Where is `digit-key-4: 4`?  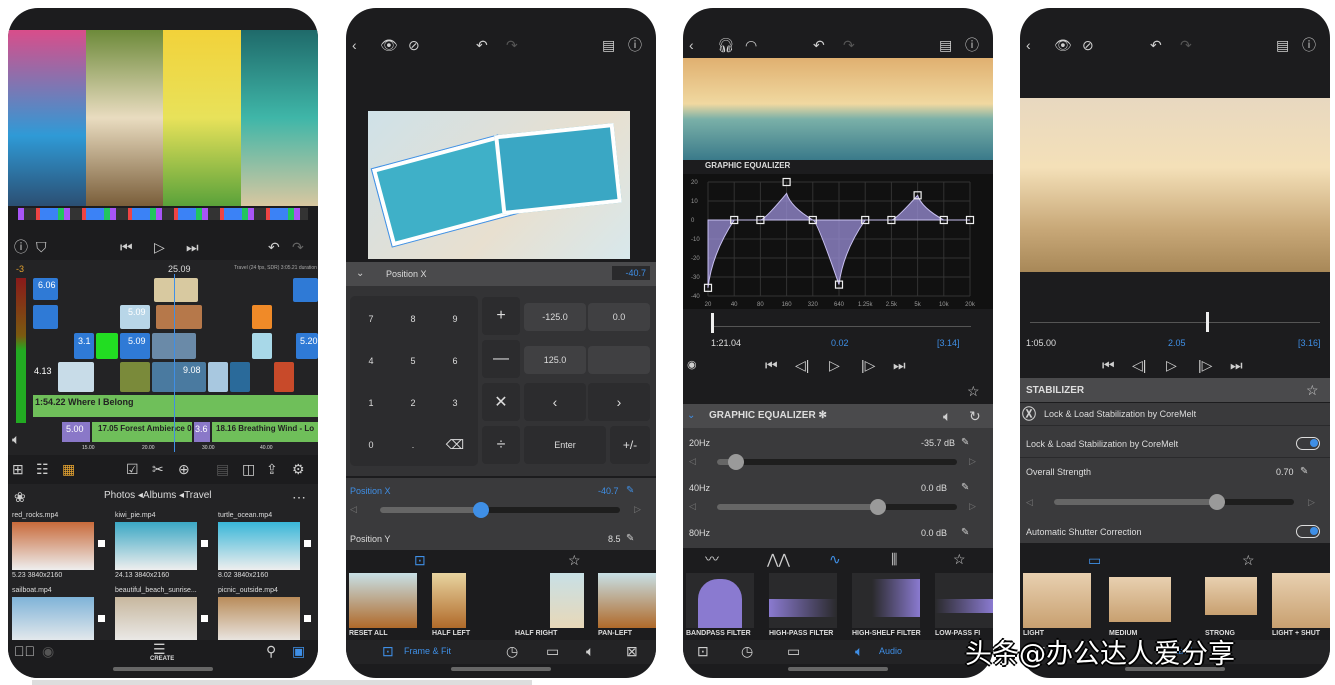 digit-key-4: 4 is located at coordinates (371, 361).